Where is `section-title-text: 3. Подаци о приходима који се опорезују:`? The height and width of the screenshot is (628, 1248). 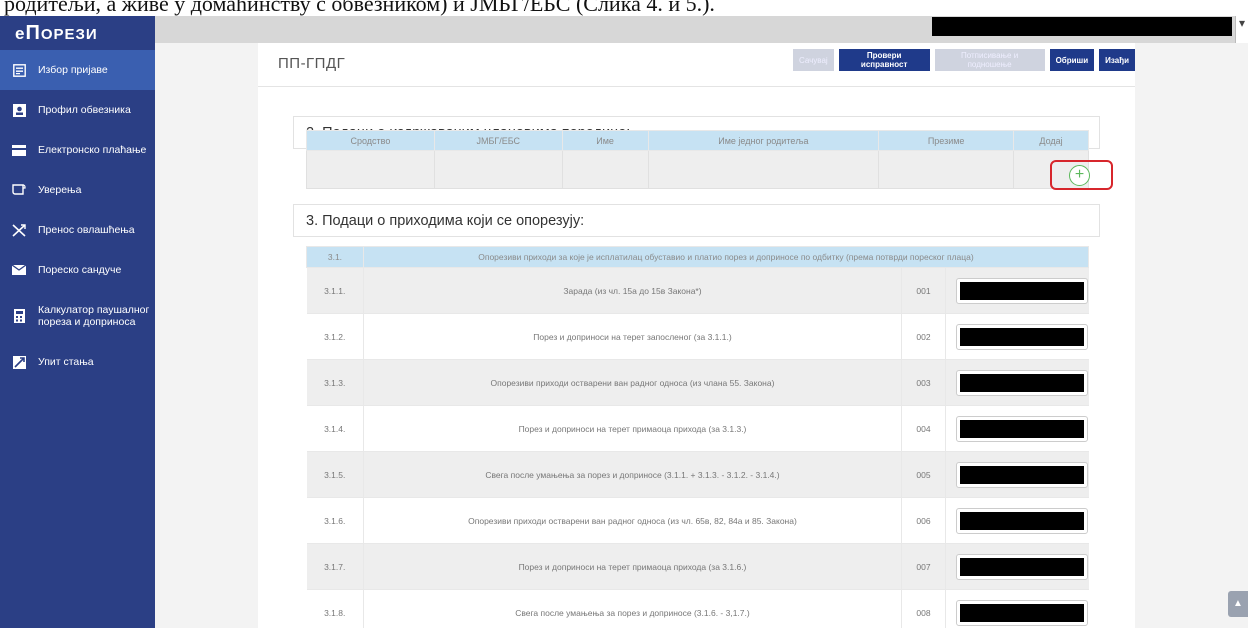 section-title-text: 3. Подаци о приходима који се опорезују: is located at coordinates (445, 221).